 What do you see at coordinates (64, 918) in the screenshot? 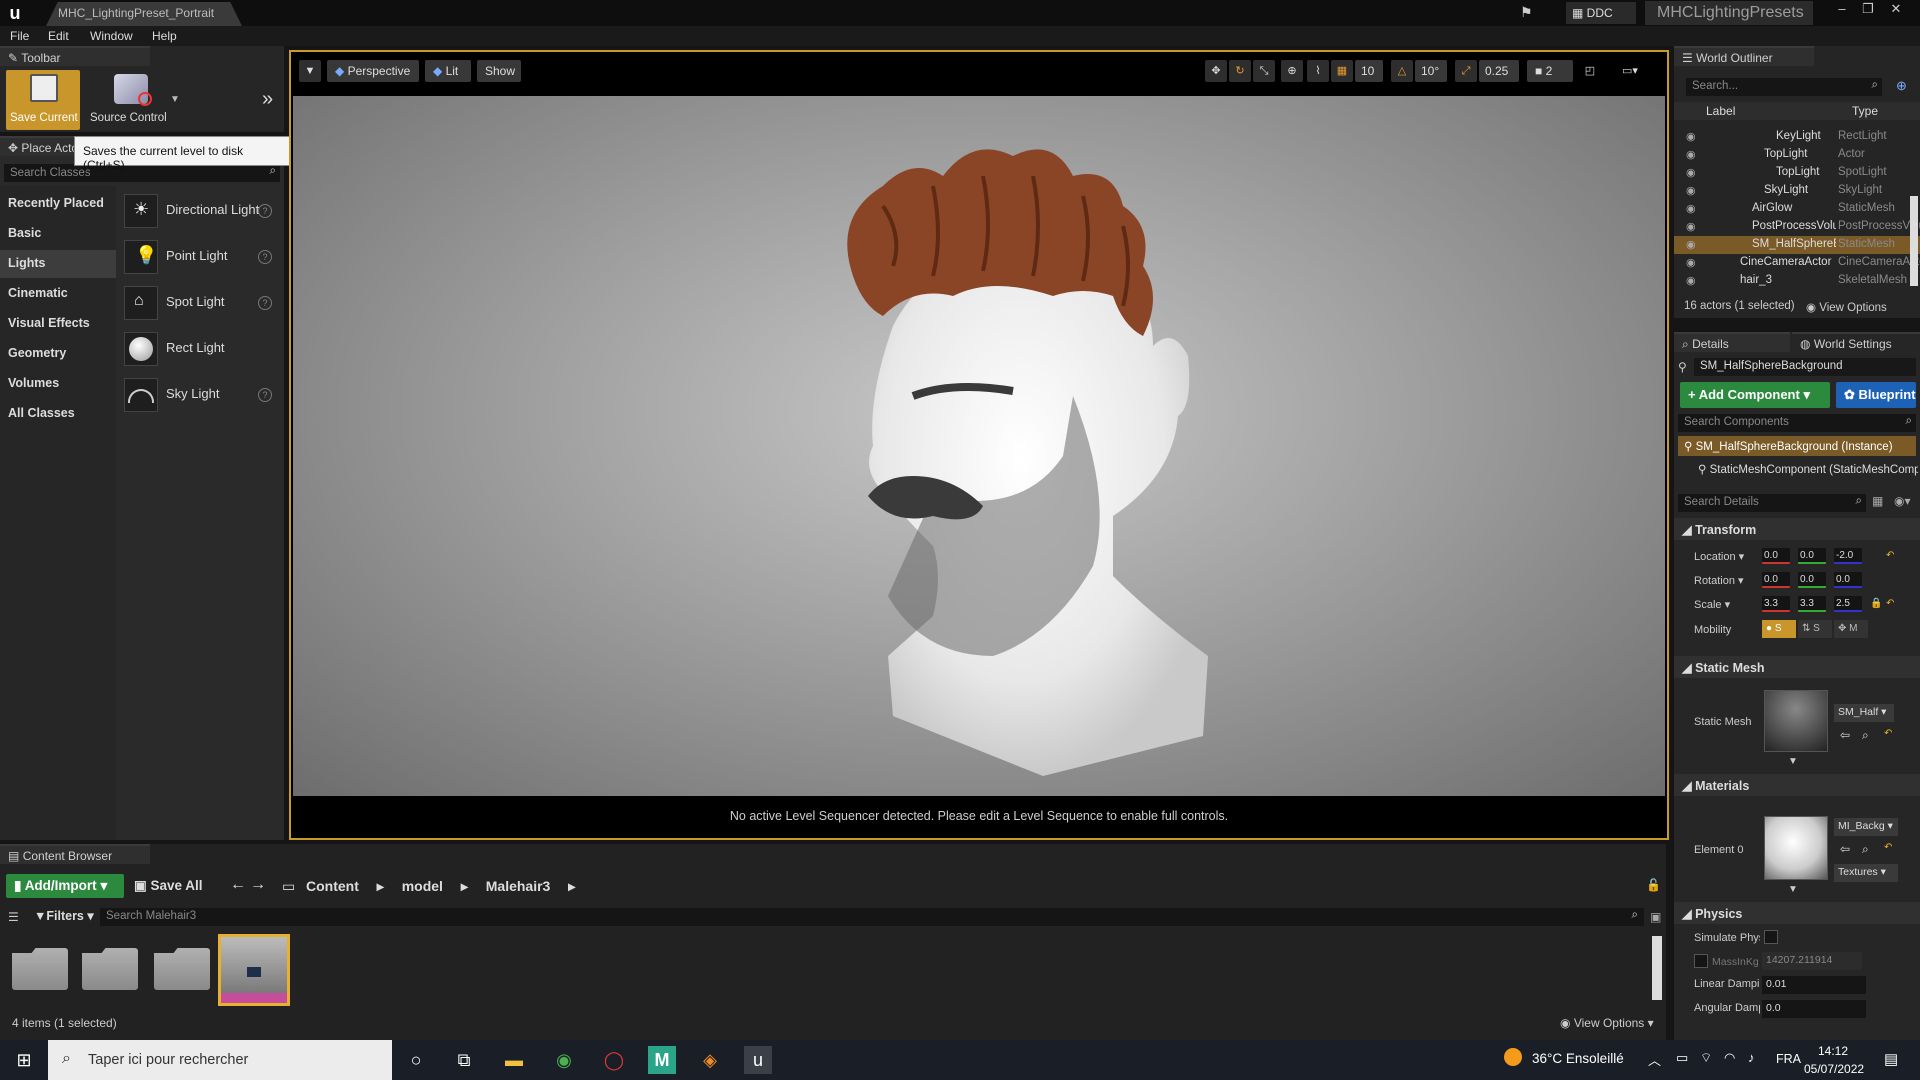
I see `filters-button: ▼Filters ▾` at bounding box center [64, 918].